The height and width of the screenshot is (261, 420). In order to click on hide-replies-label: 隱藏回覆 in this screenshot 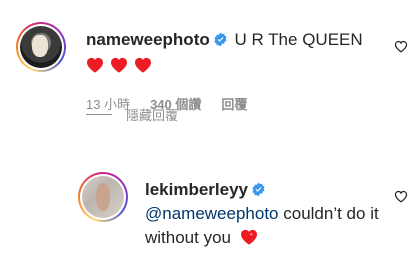, I will do `click(152, 115)`.